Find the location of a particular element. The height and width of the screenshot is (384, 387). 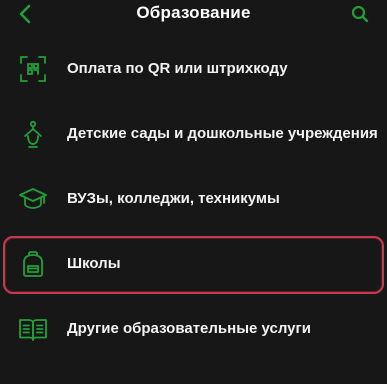

list-item-label: Другие образовательные услуги is located at coordinates (189, 328).